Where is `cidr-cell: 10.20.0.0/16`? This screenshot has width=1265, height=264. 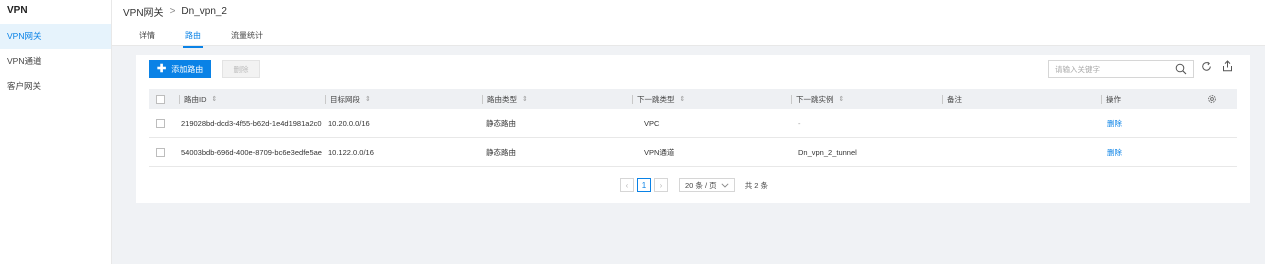
cidr-cell: 10.20.0.0/16 is located at coordinates (349, 123).